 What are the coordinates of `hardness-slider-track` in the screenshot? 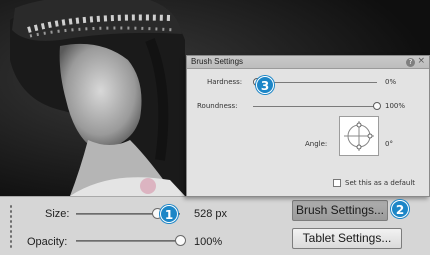 It's located at (317, 82).